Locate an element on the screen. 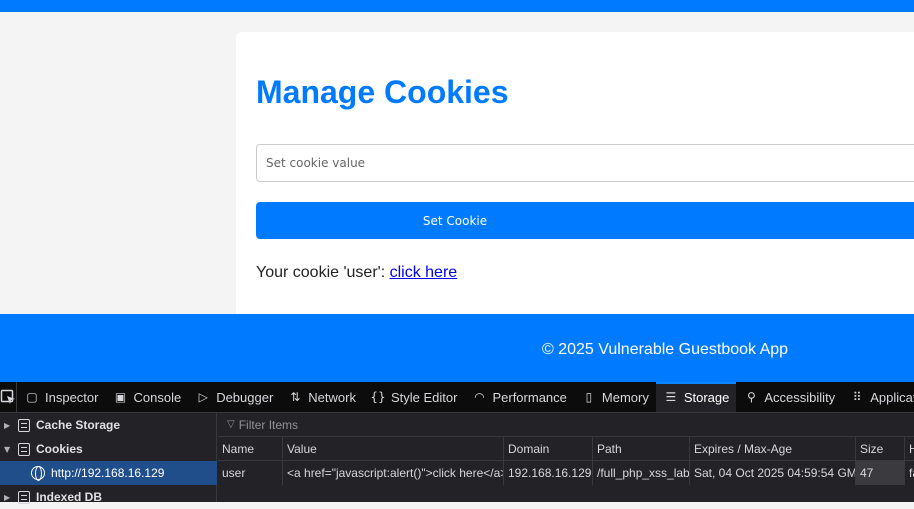 This screenshot has width=914, height=509. tree-item-indexed-db: ▶ Indexed DB is located at coordinates (108, 497).